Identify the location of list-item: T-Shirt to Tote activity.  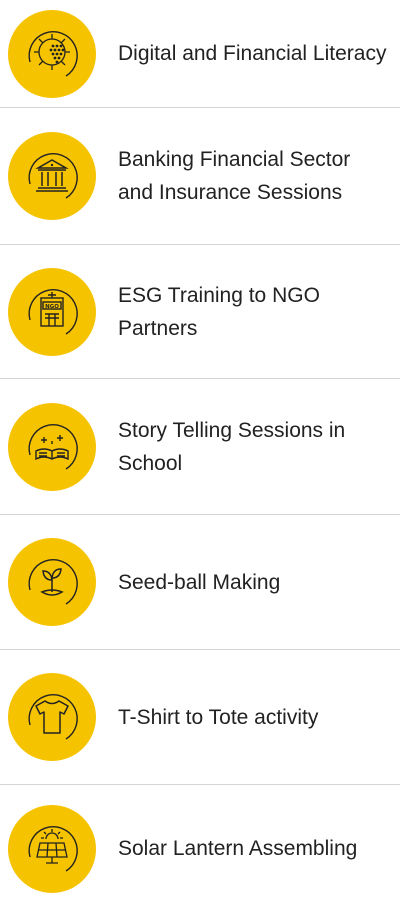
(200, 717).